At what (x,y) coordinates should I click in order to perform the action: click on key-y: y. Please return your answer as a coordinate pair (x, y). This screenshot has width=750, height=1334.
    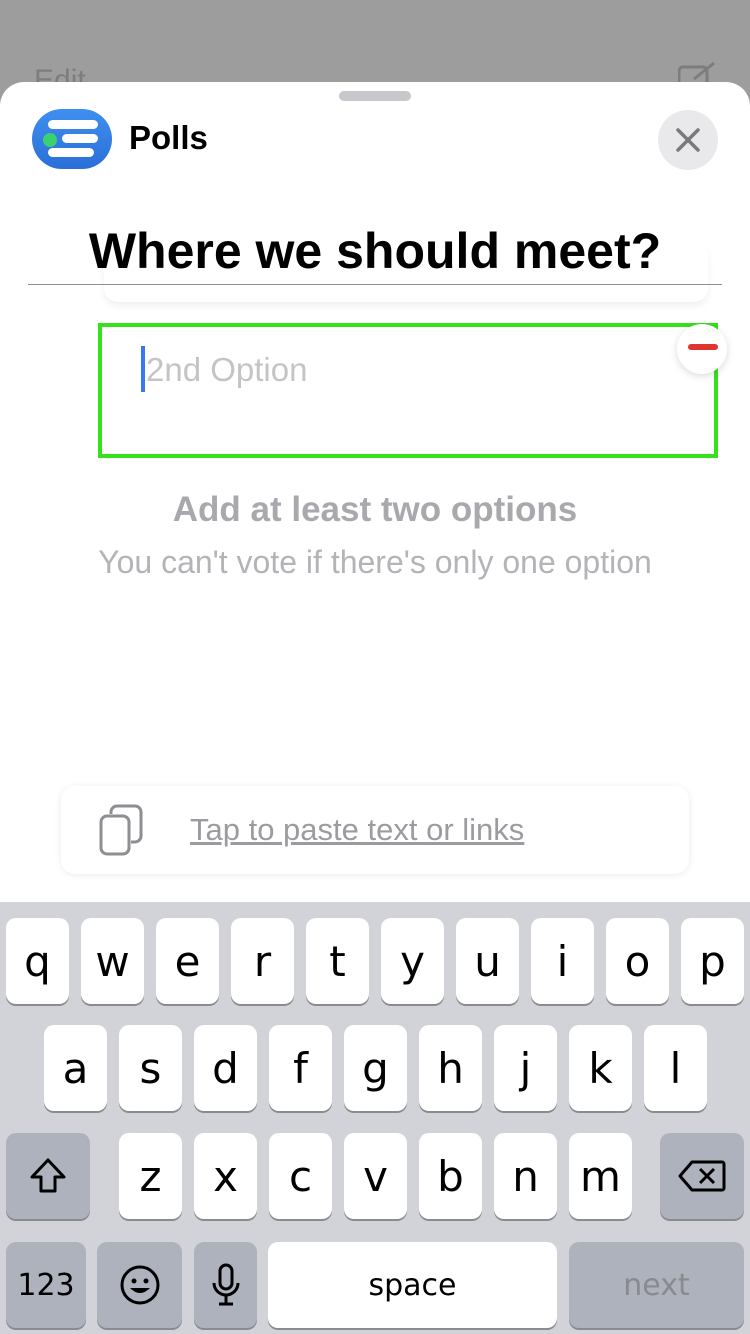
    Looking at the image, I should click on (412, 961).